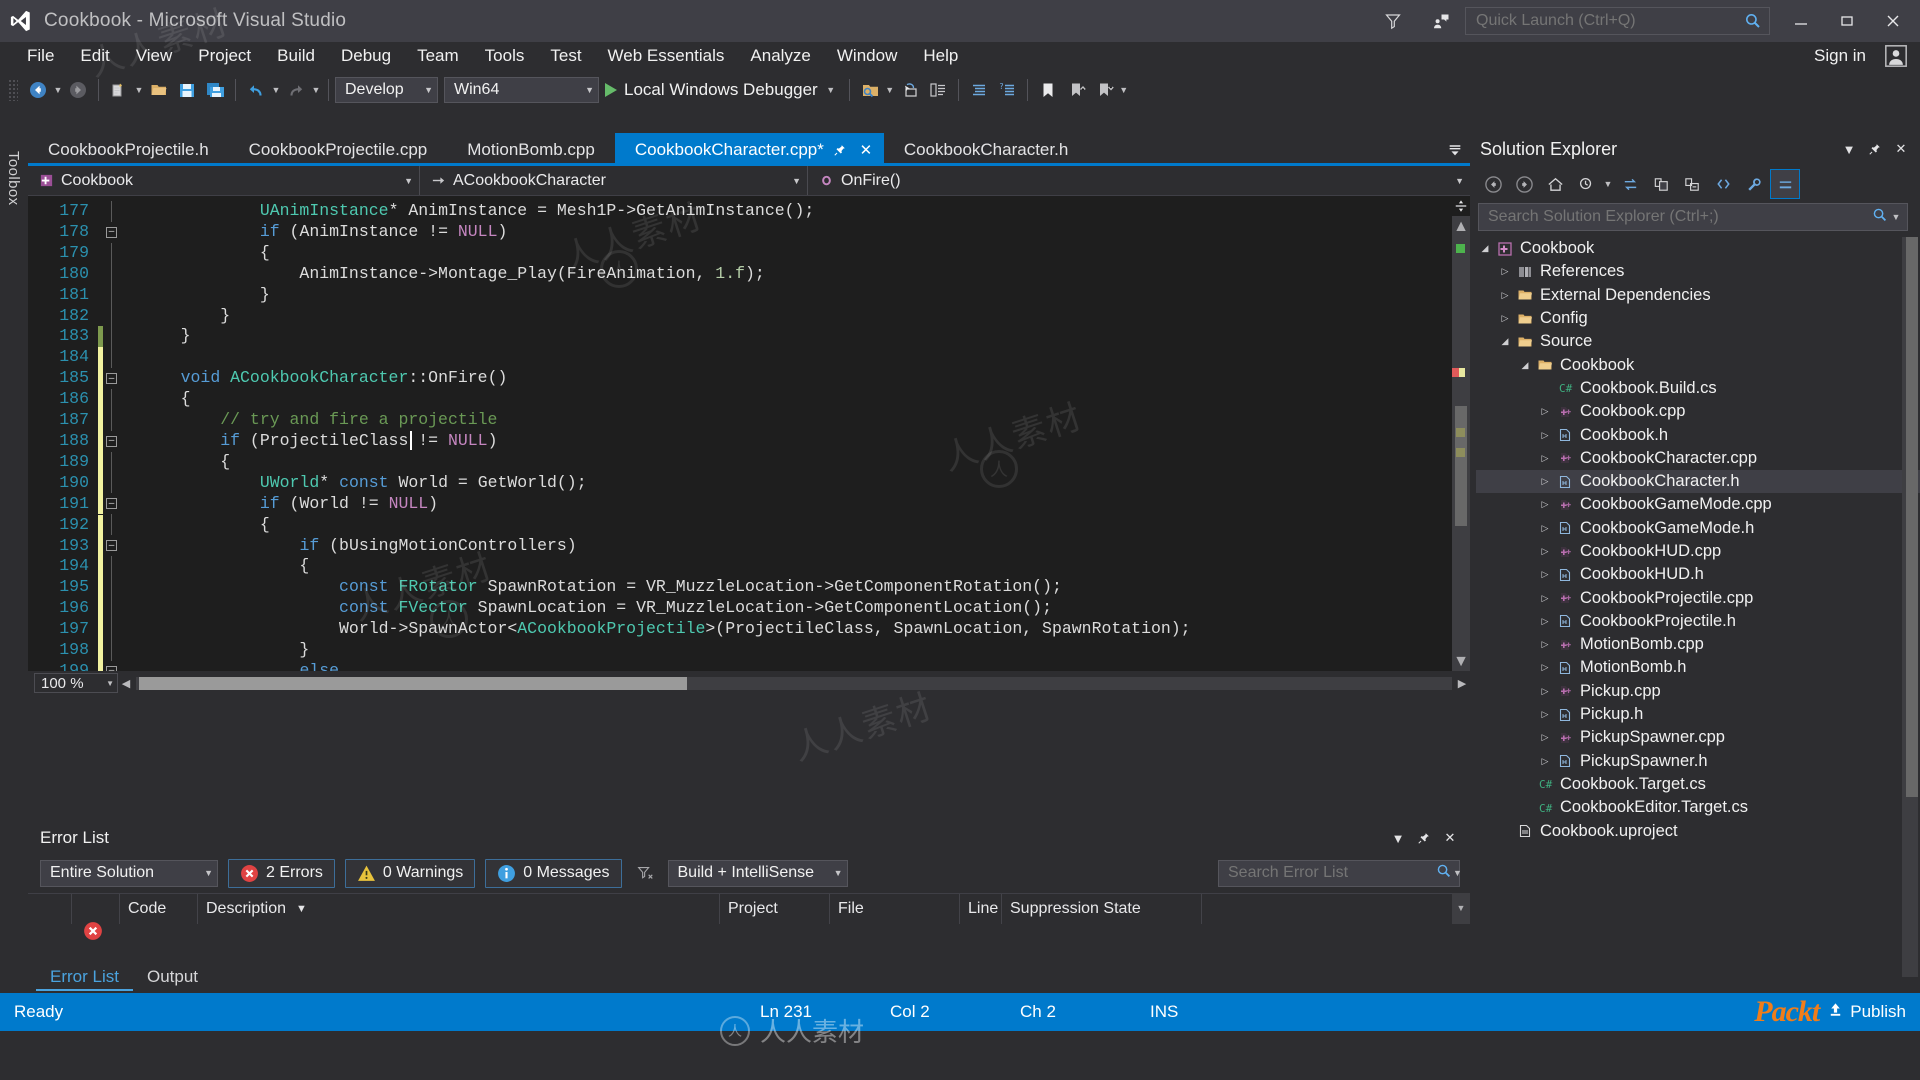  I want to click on code-line: // try and fire a projectile, so click(796, 420).